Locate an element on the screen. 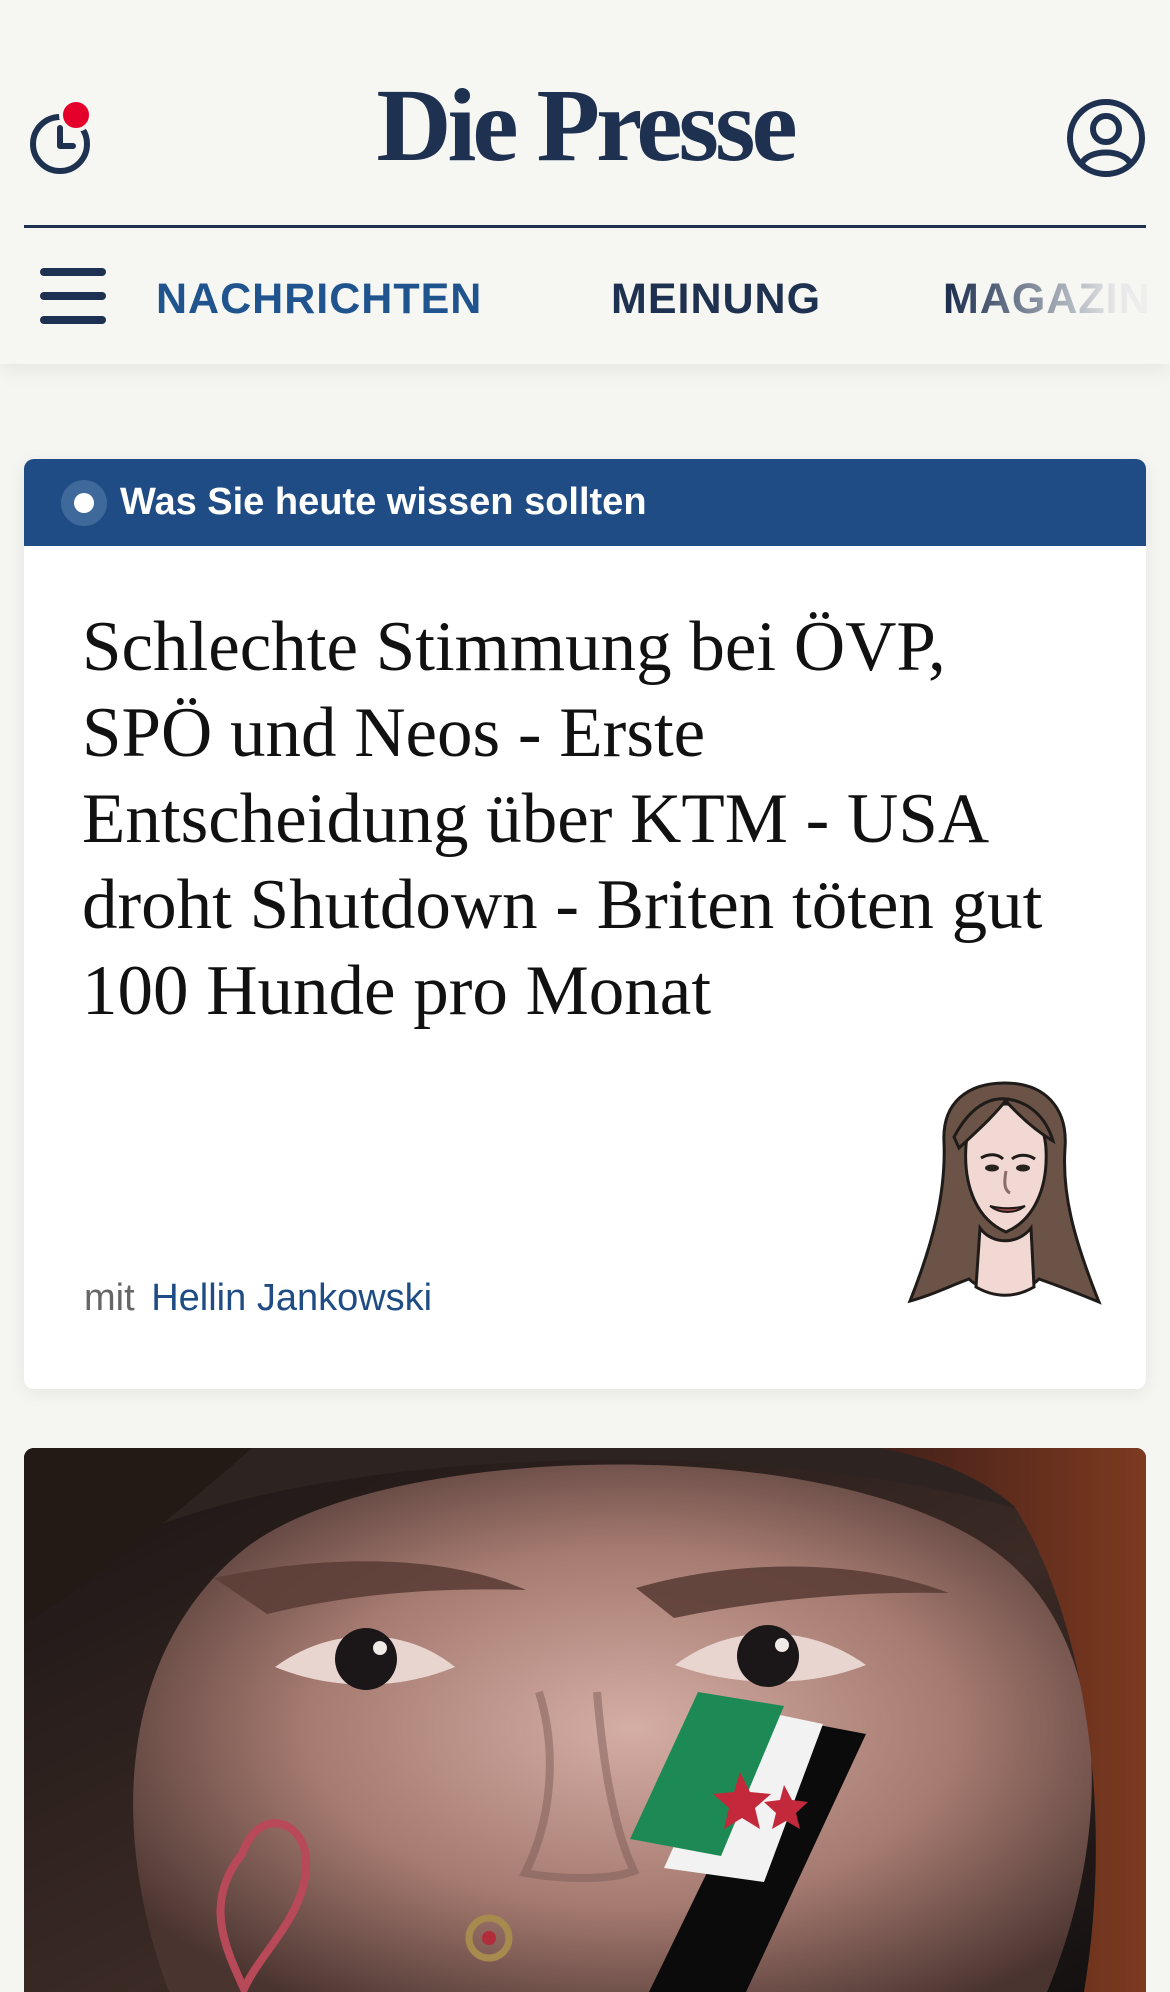 This screenshot has height=1992, width=1170. author-prefix: mit is located at coordinates (109, 1298).